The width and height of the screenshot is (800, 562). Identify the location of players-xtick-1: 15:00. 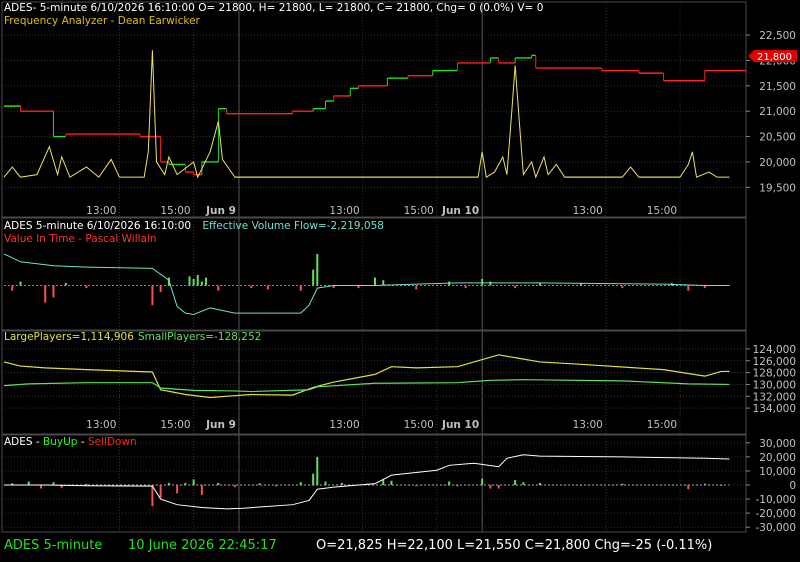
(175, 425).